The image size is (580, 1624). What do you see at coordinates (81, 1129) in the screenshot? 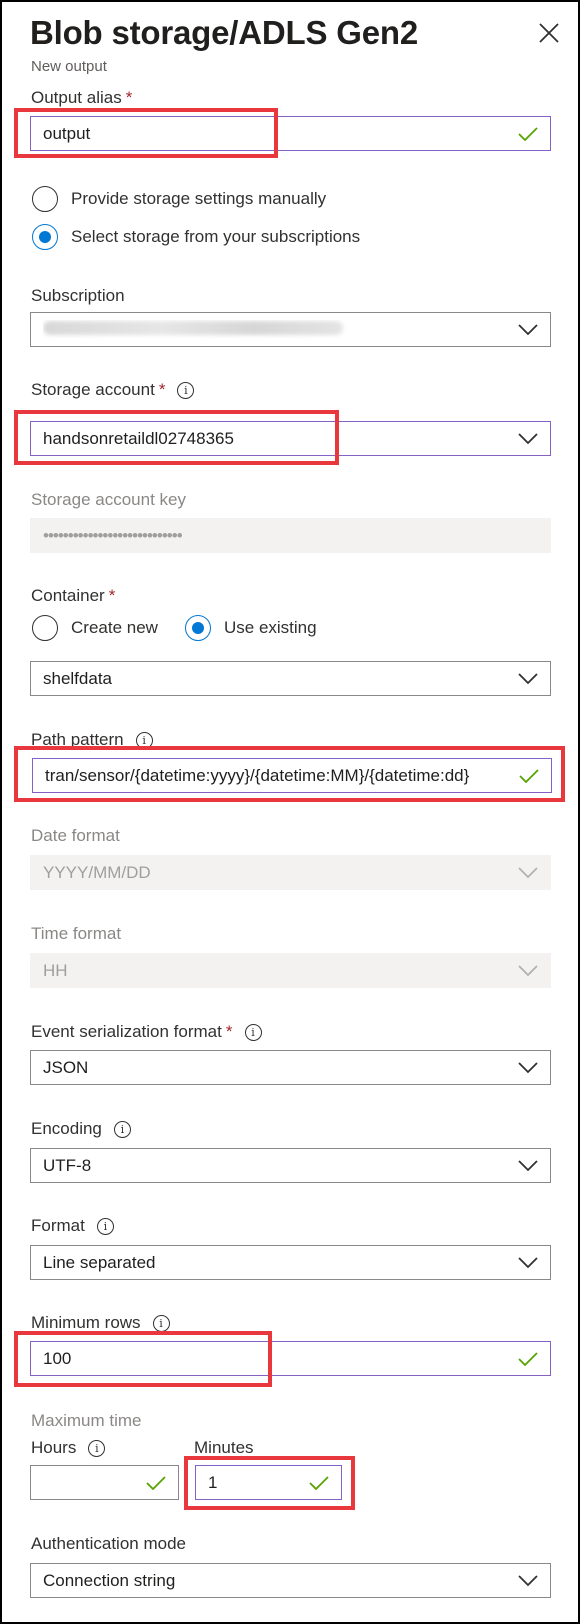
I see `encoding-label: Encoding i` at bounding box center [81, 1129].